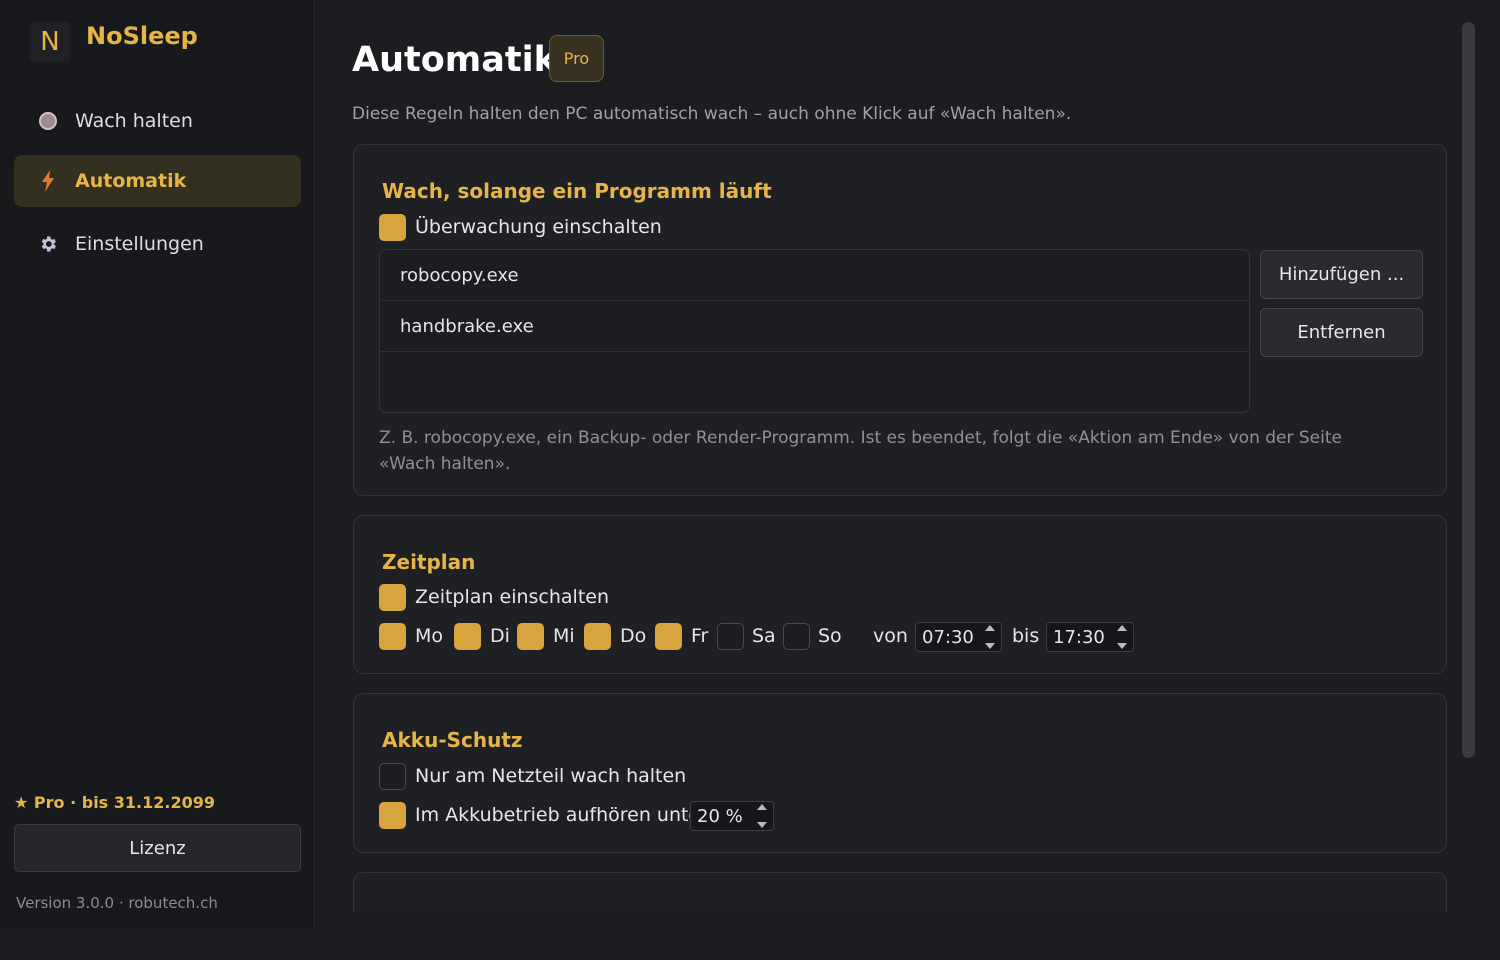  Describe the element at coordinates (392, 815) in the screenshot. I see `stop-below-checkbox` at that location.